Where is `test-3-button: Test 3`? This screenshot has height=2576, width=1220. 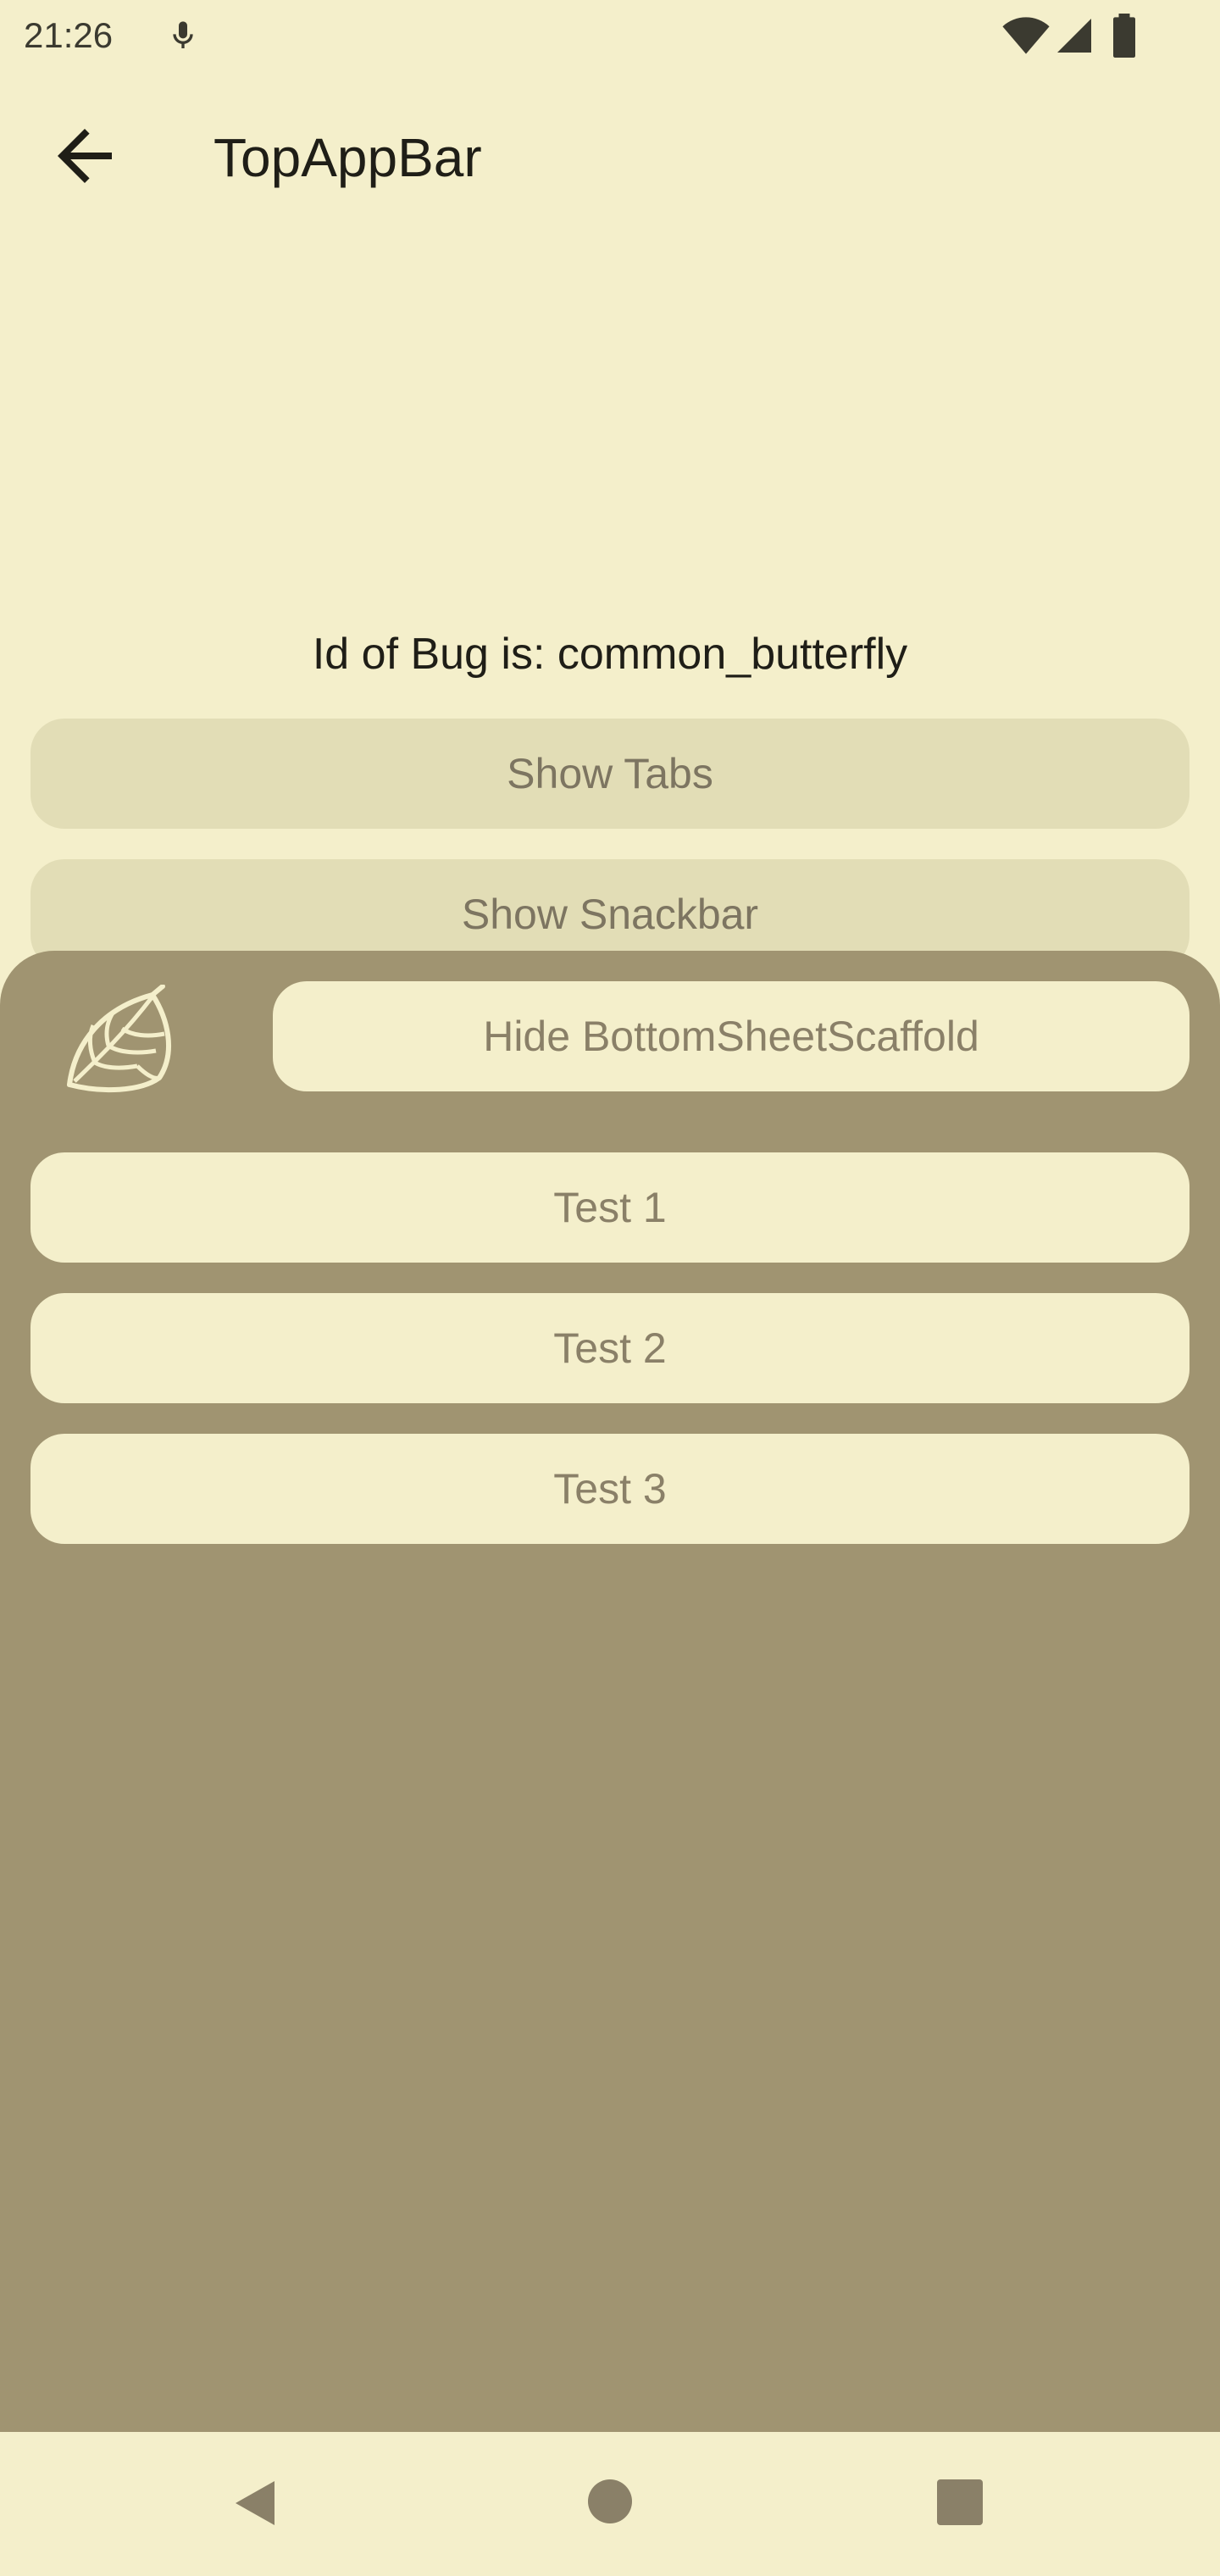 test-3-button: Test 3 is located at coordinates (610, 1489).